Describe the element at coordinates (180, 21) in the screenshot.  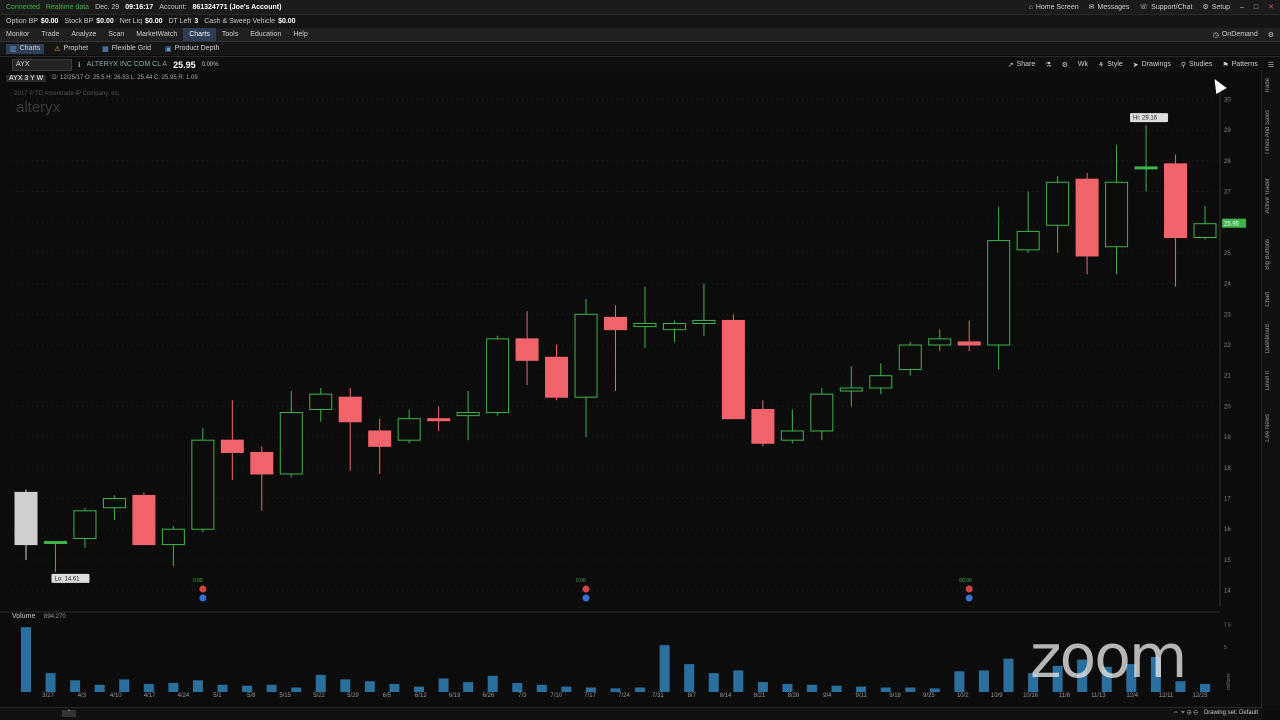
I see `balance-label: DT Left` at that location.